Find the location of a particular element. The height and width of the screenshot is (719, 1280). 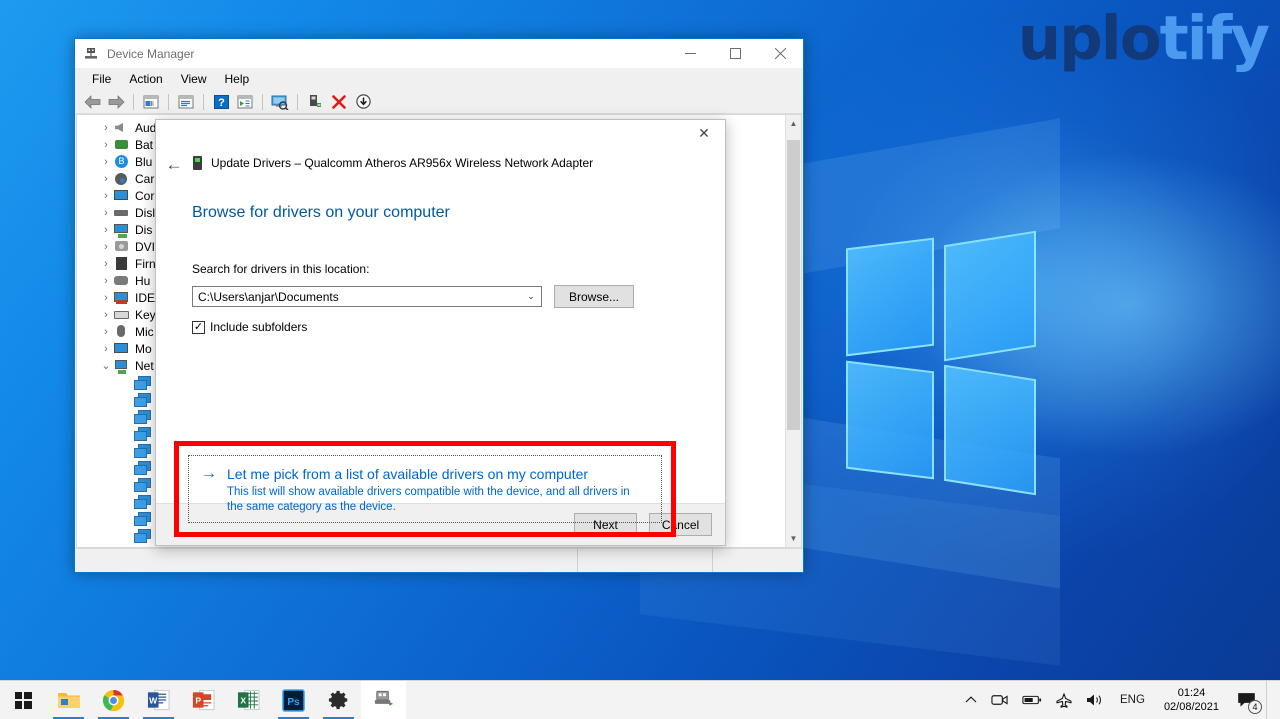

back-icon is located at coordinates (92, 102).